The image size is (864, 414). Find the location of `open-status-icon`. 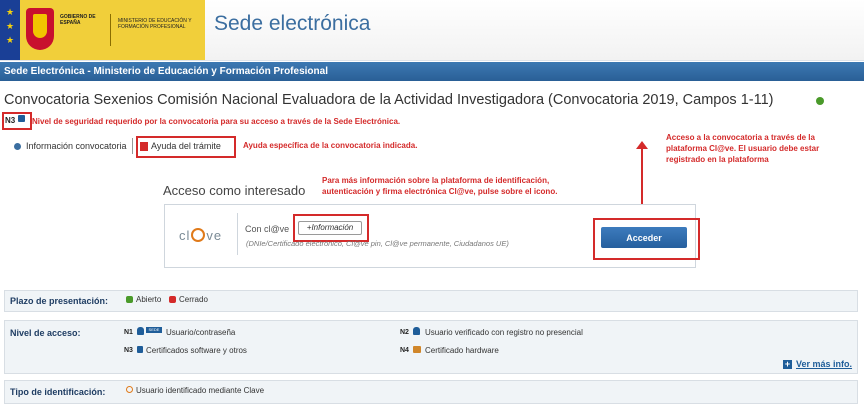

open-status-icon is located at coordinates (129, 299).